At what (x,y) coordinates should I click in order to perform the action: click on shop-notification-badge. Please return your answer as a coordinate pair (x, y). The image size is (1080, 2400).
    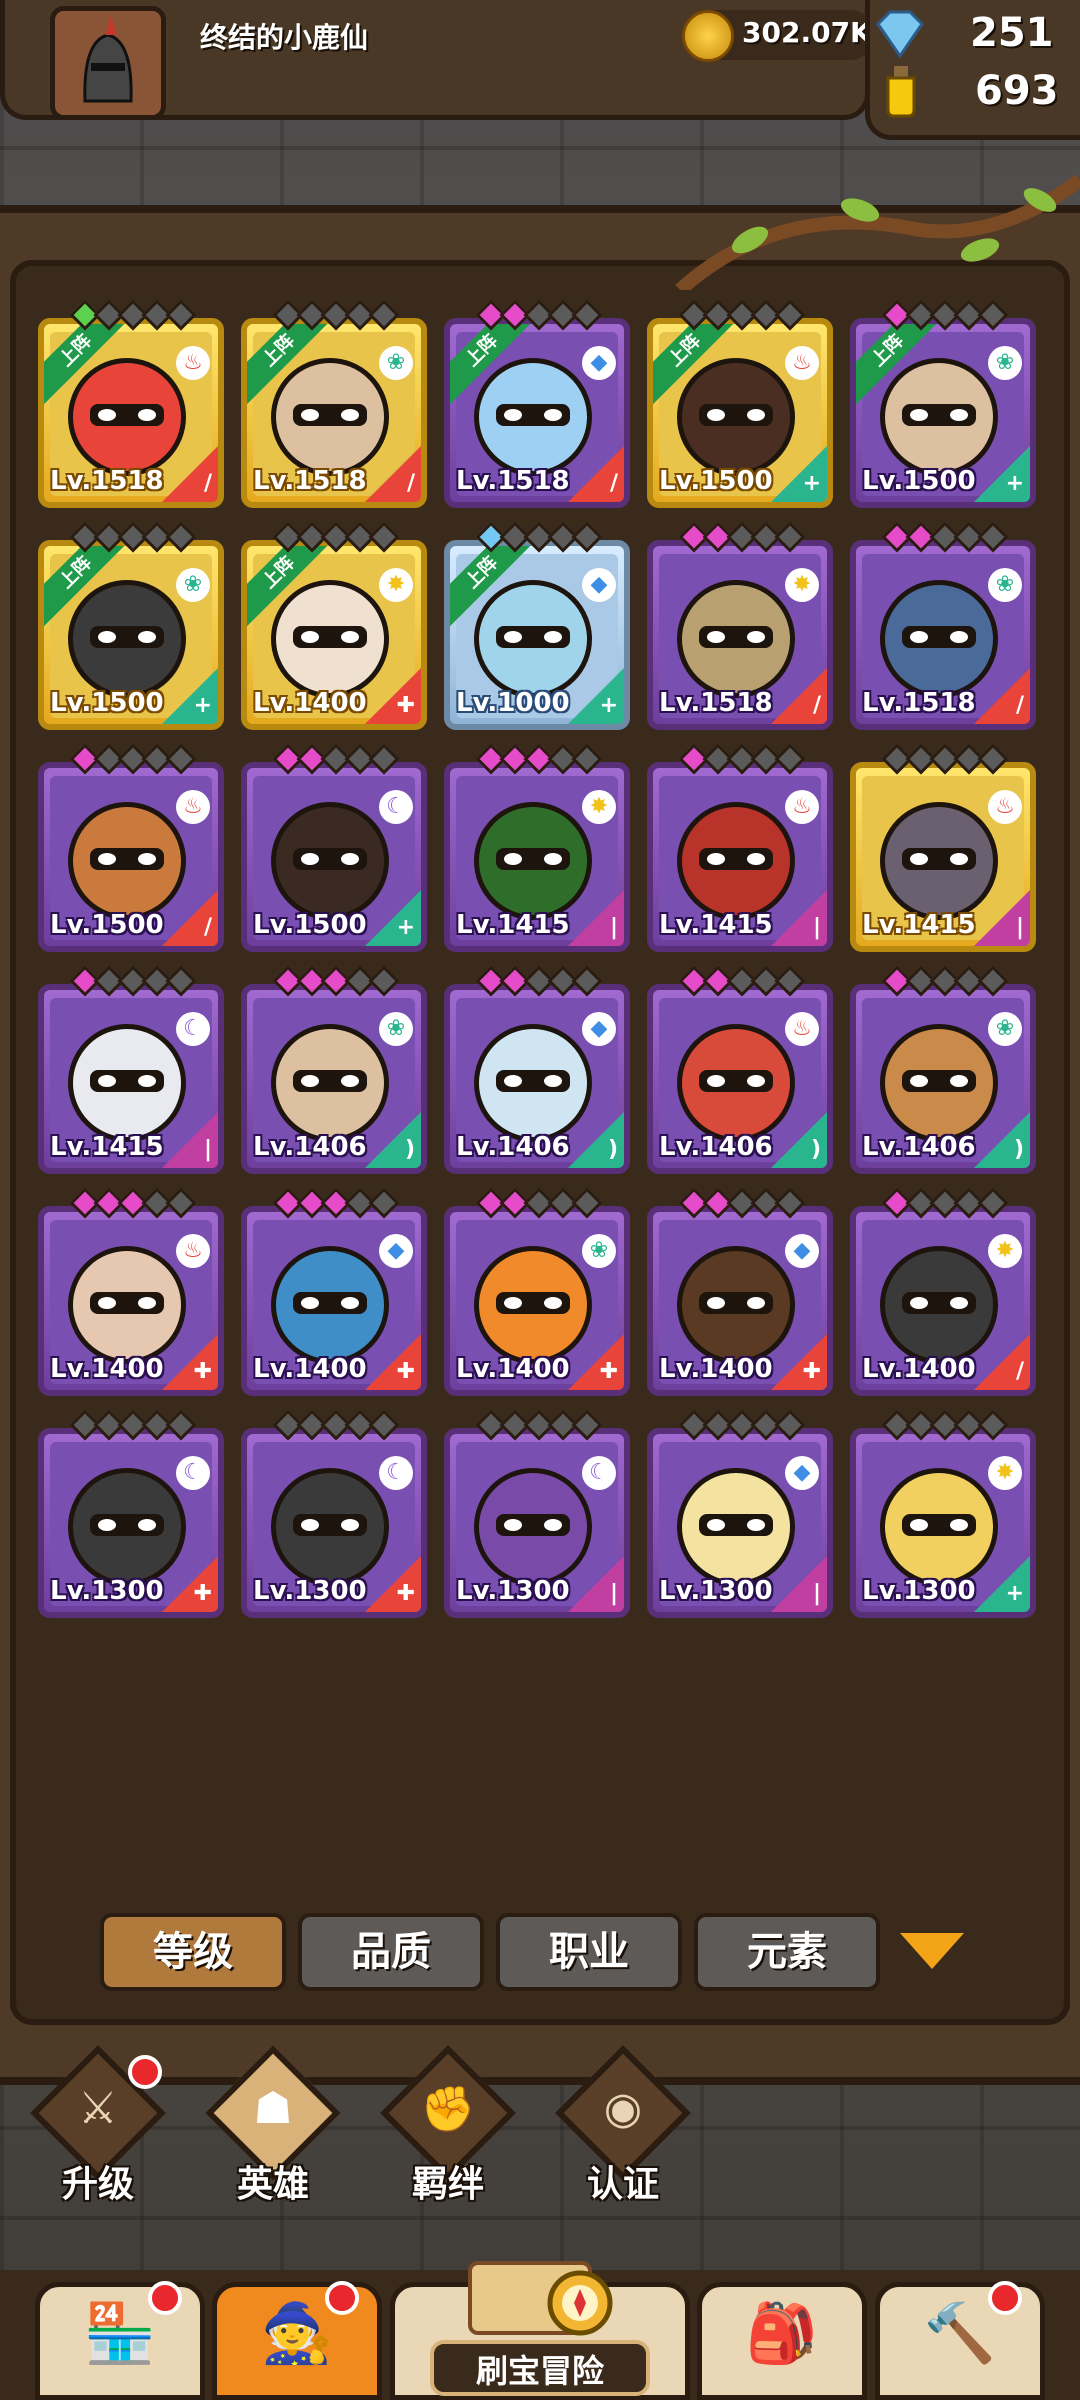
    Looking at the image, I should click on (165, 2298).